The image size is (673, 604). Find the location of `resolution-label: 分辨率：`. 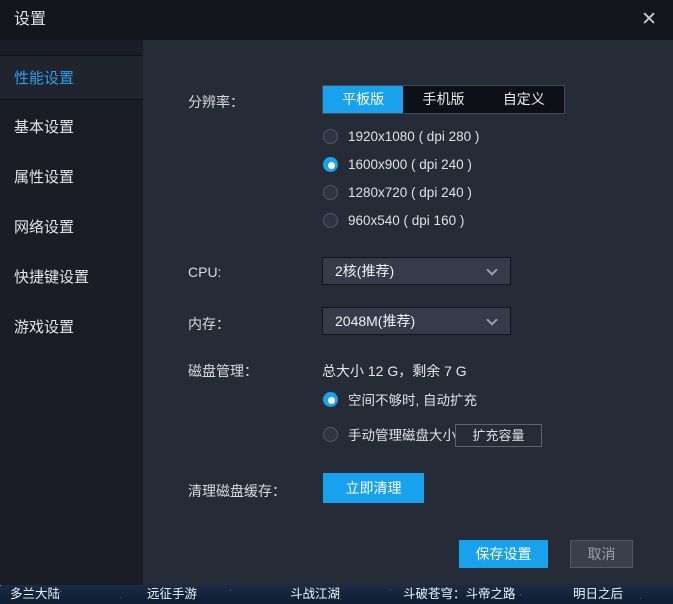

resolution-label: 分辨率： is located at coordinates (216, 102).